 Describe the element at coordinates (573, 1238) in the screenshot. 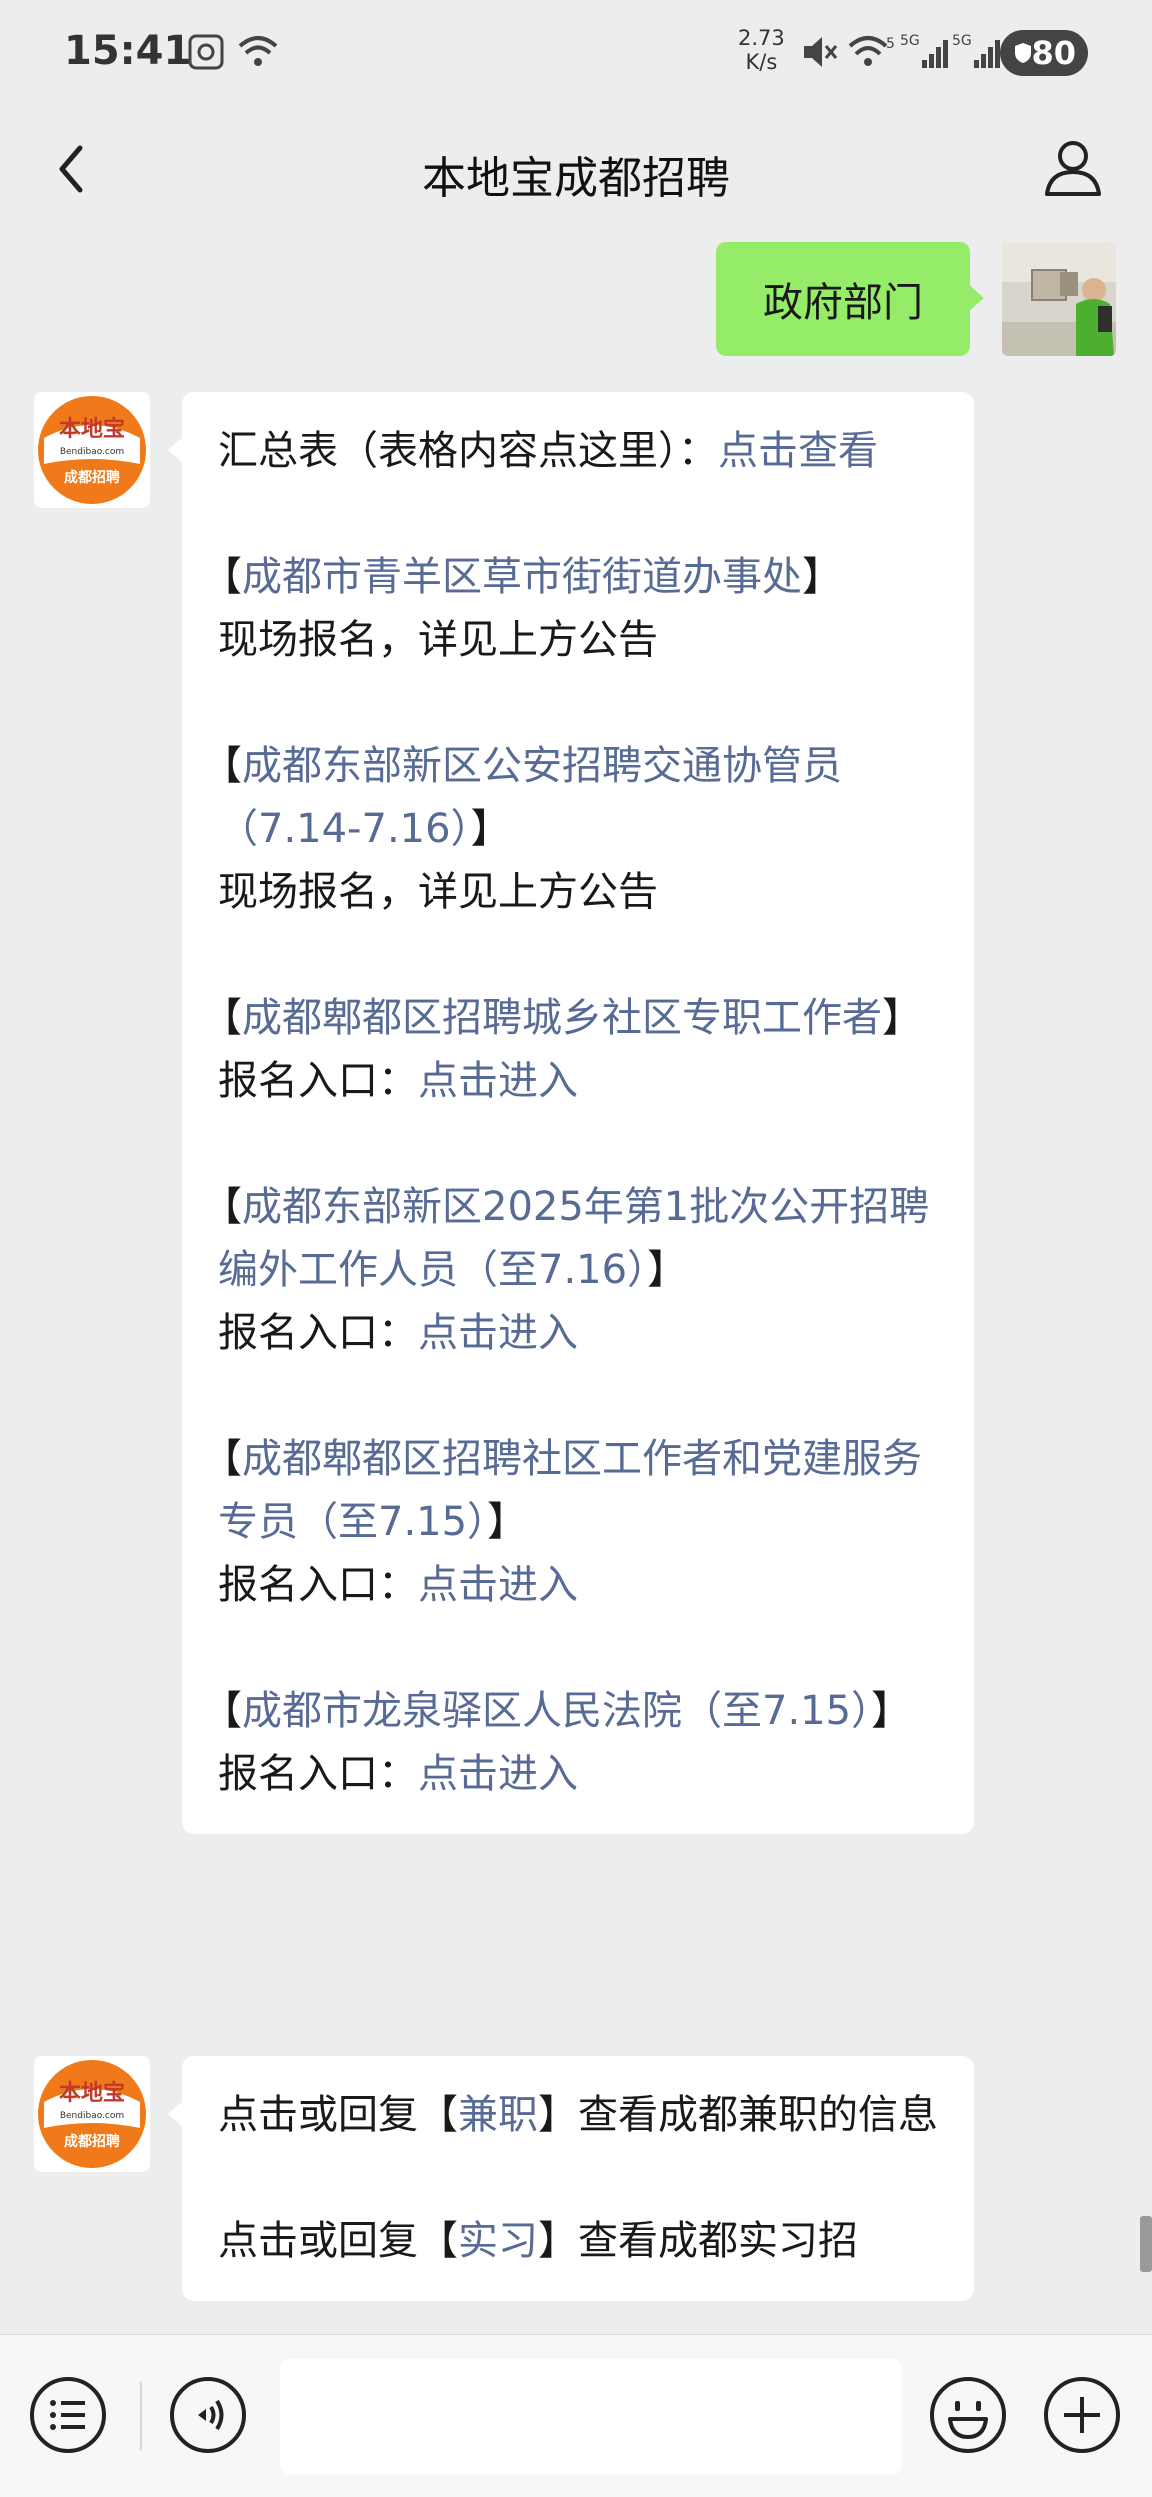

I see `job-link-4: 成都东部新区2025年第1批次公开招聘编外工作人员（至7.16）` at that location.